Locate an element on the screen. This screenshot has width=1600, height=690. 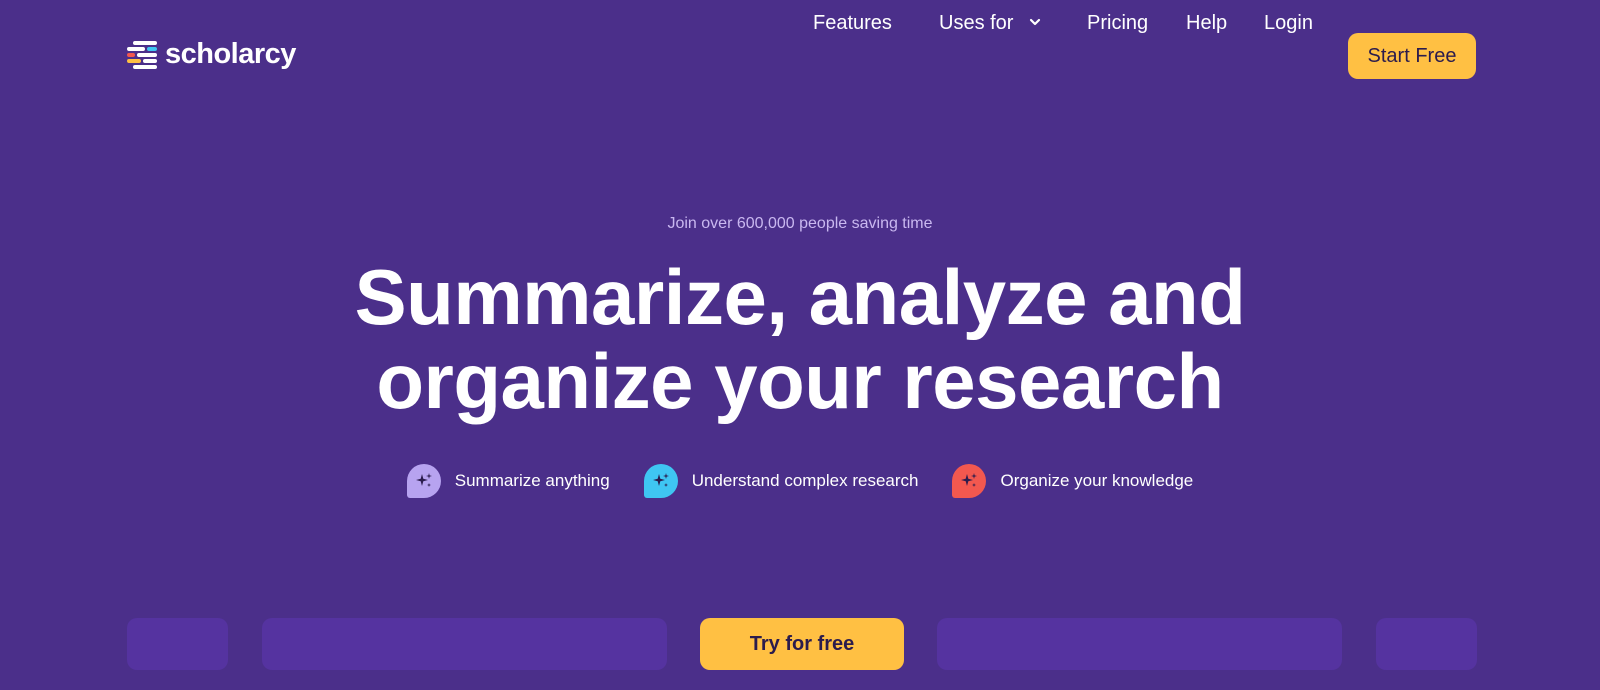
nav-uses-for: Uses for is located at coordinates (990, 23).